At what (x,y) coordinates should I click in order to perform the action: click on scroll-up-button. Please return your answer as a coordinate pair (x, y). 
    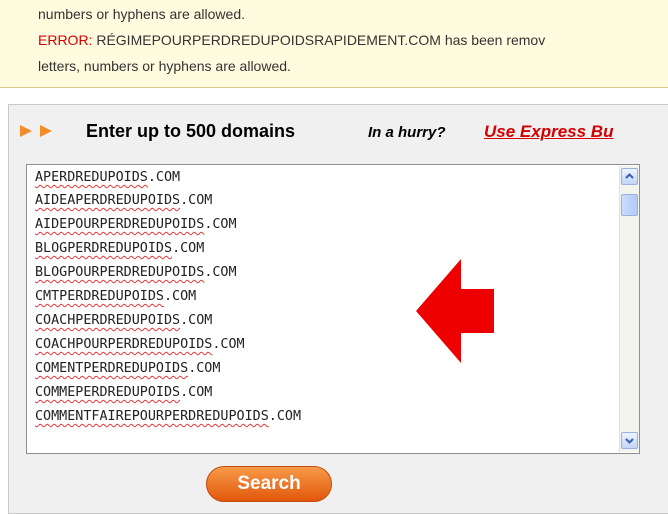
    Looking at the image, I should click on (629, 176).